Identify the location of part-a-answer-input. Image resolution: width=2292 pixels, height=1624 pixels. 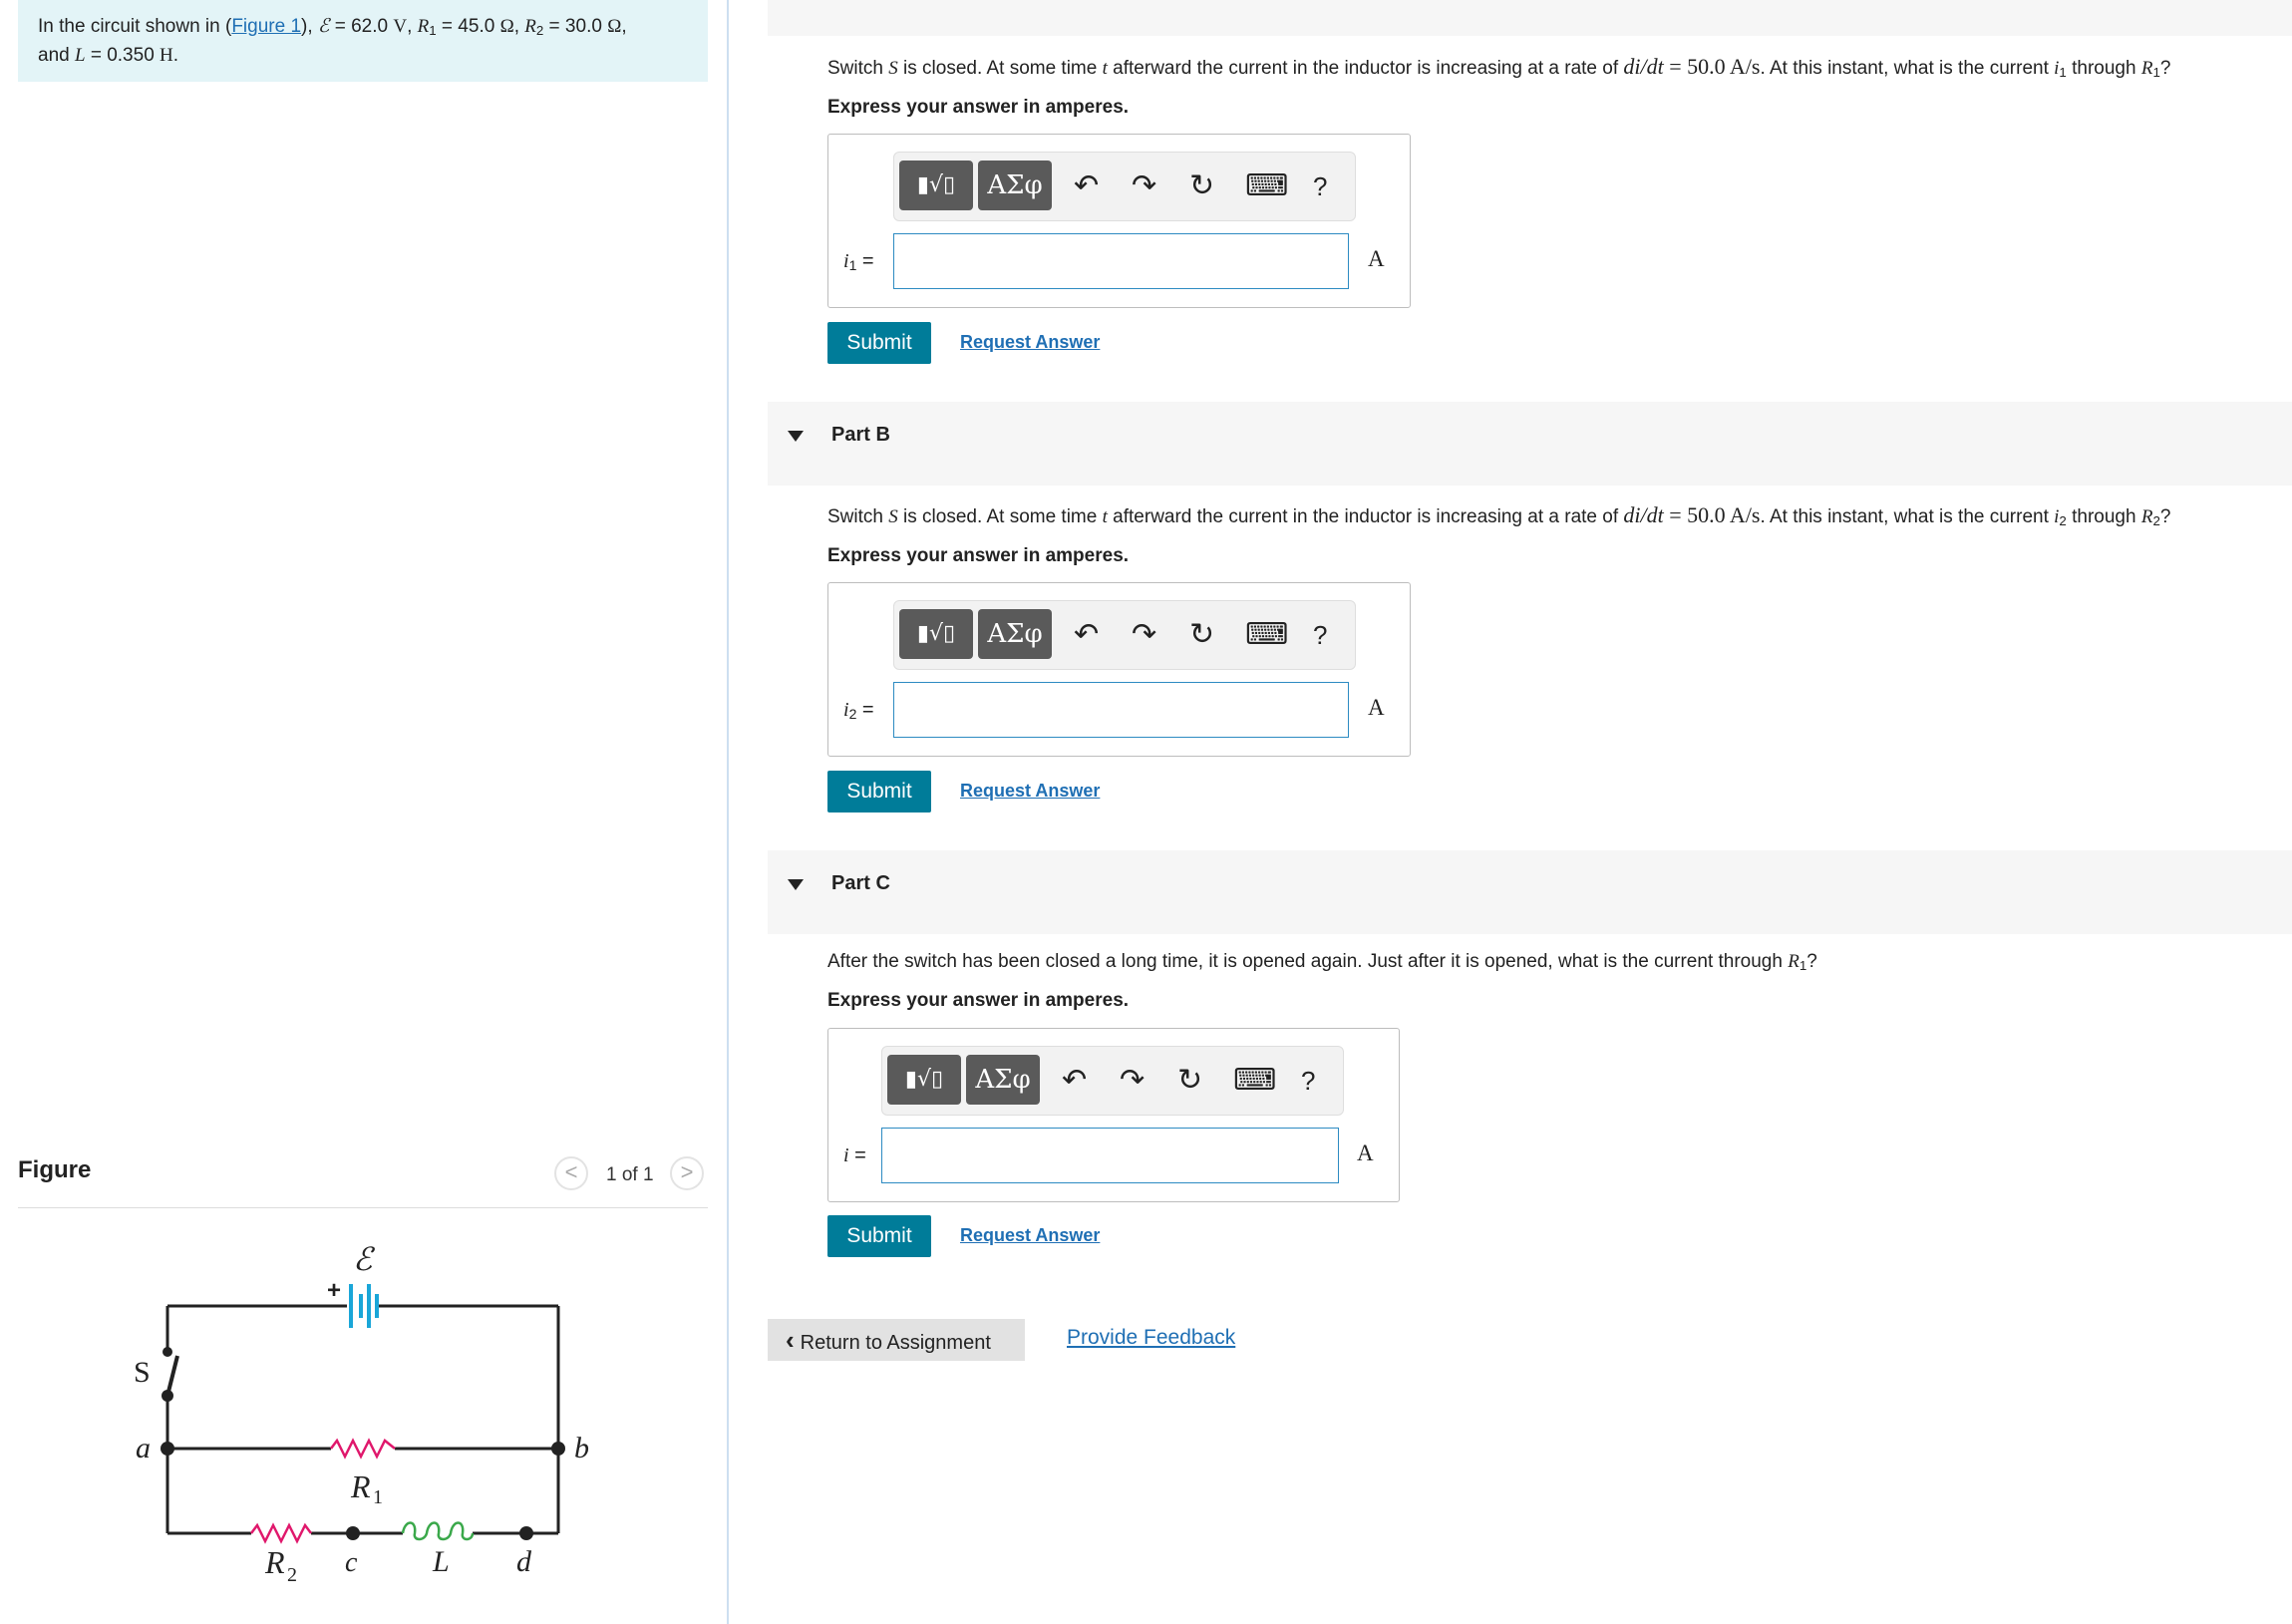
(1121, 261).